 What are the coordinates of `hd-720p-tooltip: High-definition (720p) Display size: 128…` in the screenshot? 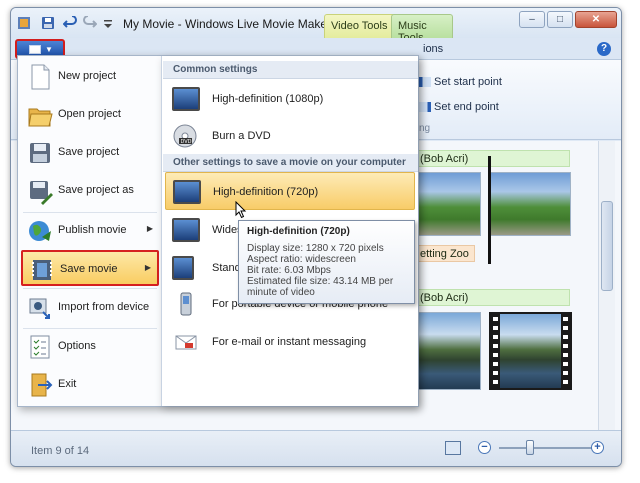 It's located at (326, 262).